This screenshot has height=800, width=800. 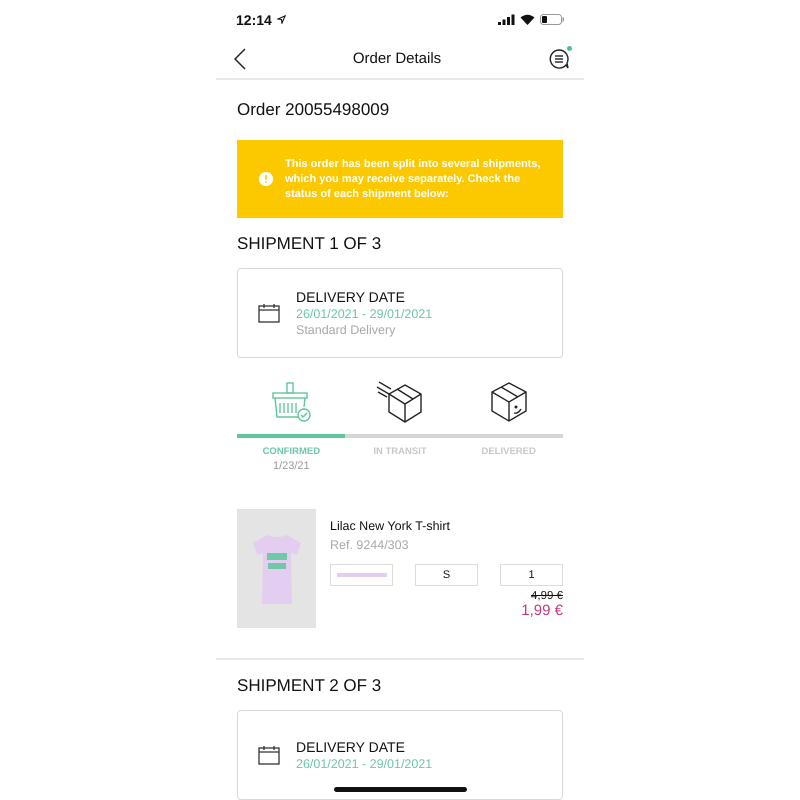 What do you see at coordinates (281, 19) in the screenshot?
I see `location-arrow-icon` at bounding box center [281, 19].